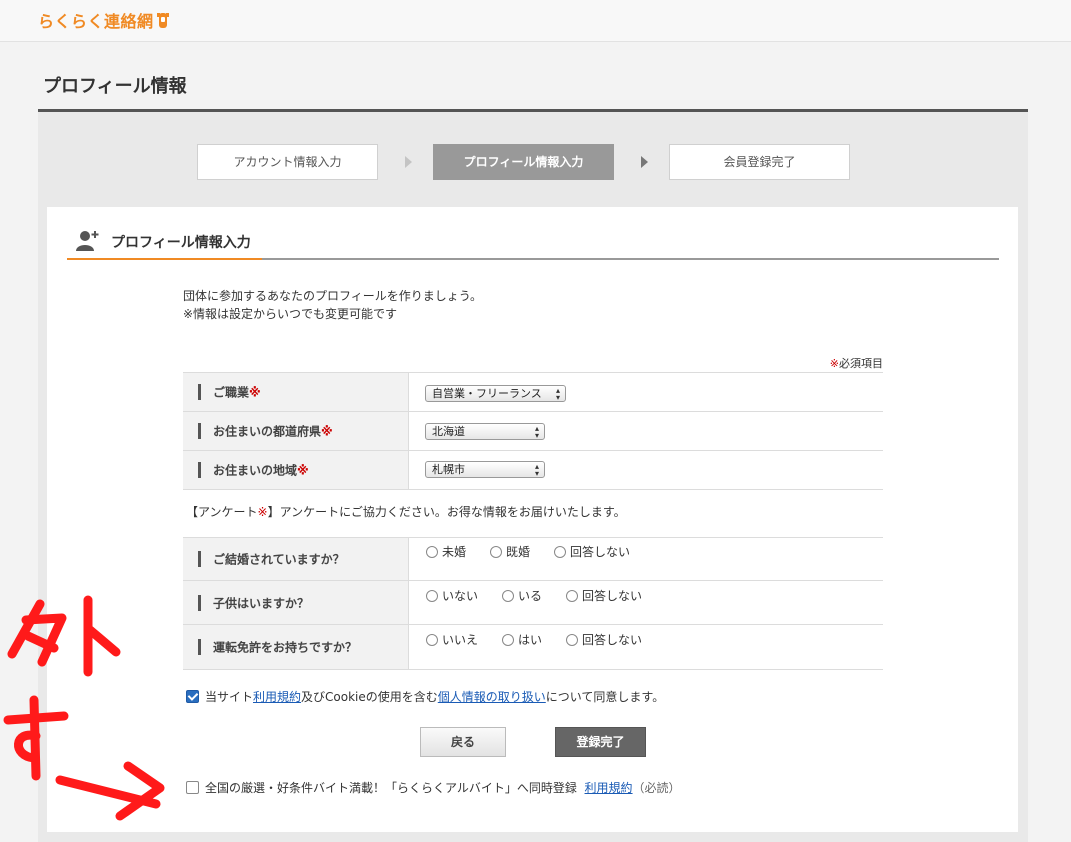 The height and width of the screenshot is (842, 1071). What do you see at coordinates (522, 639) in the screenshot?
I see `radio-has-license: はい` at bounding box center [522, 639].